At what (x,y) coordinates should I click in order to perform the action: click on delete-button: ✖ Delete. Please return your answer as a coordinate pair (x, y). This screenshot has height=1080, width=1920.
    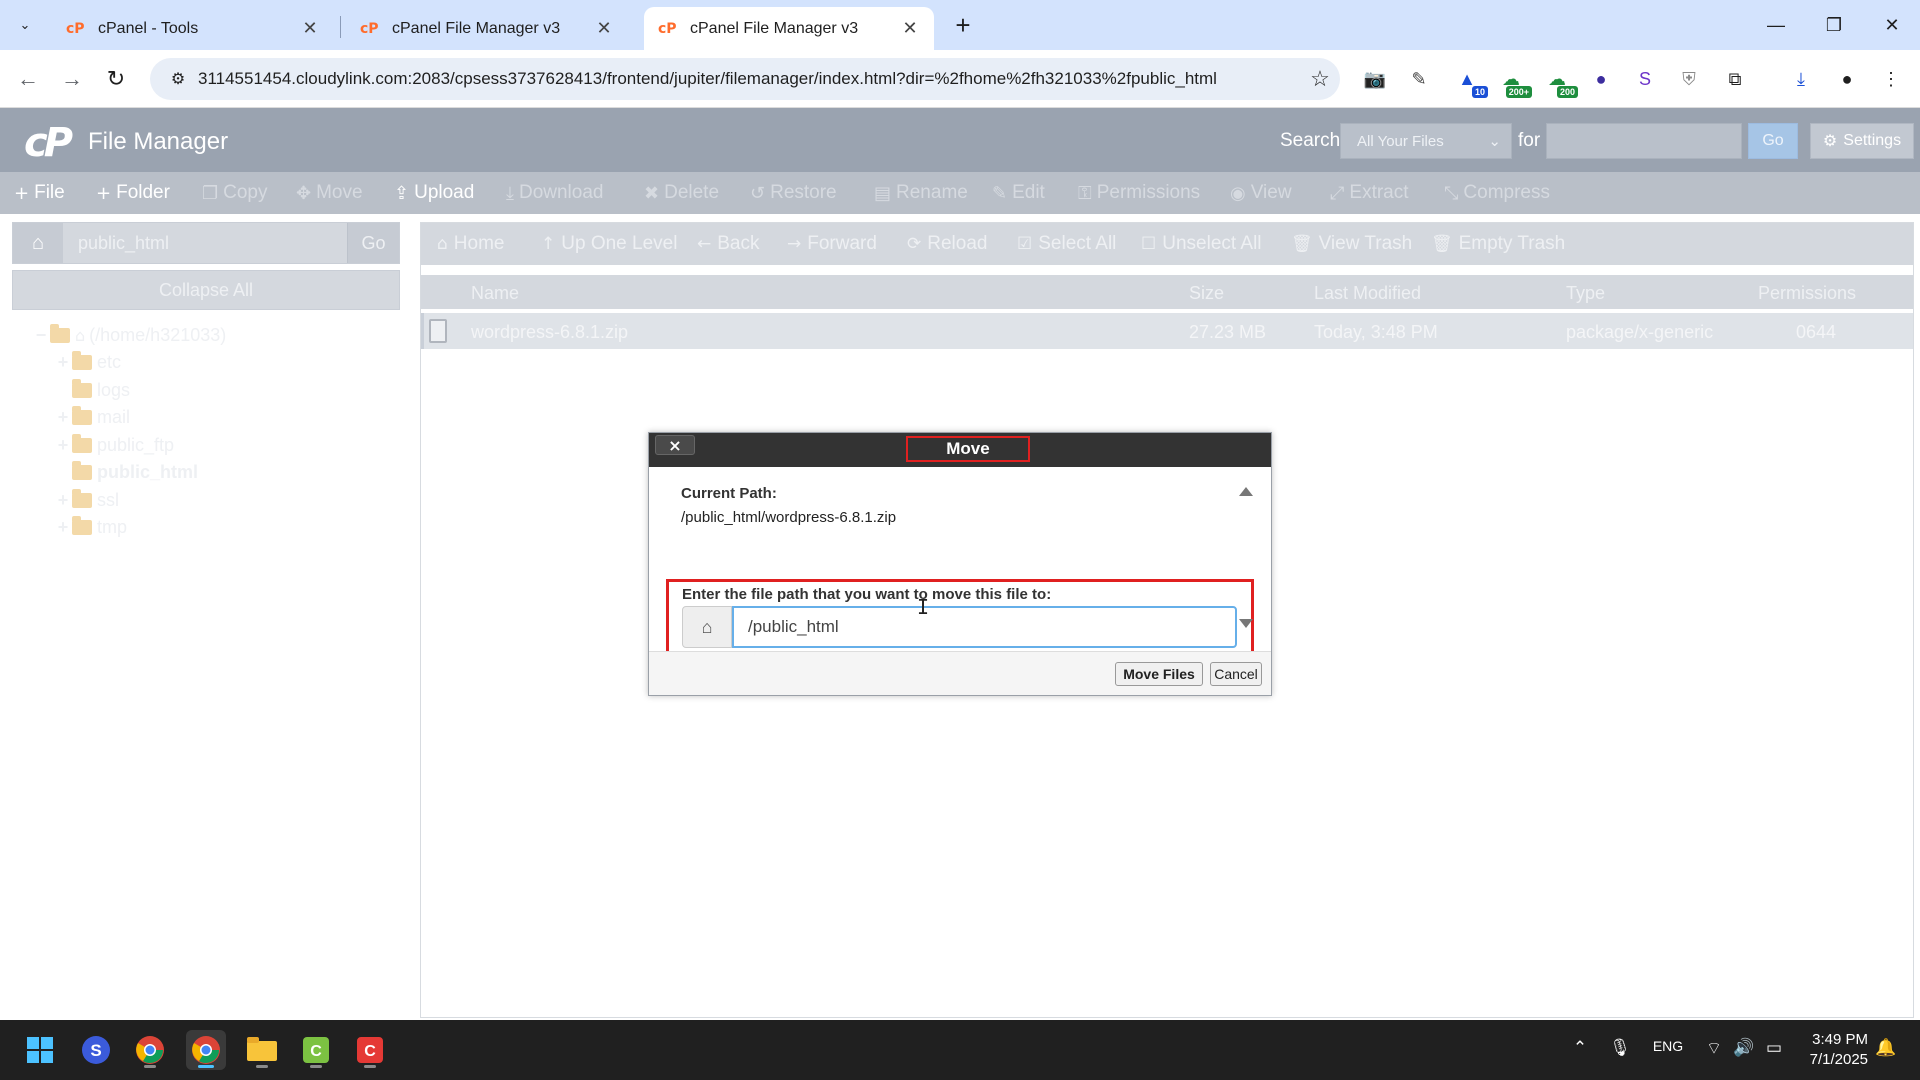
    Looking at the image, I should click on (681, 193).